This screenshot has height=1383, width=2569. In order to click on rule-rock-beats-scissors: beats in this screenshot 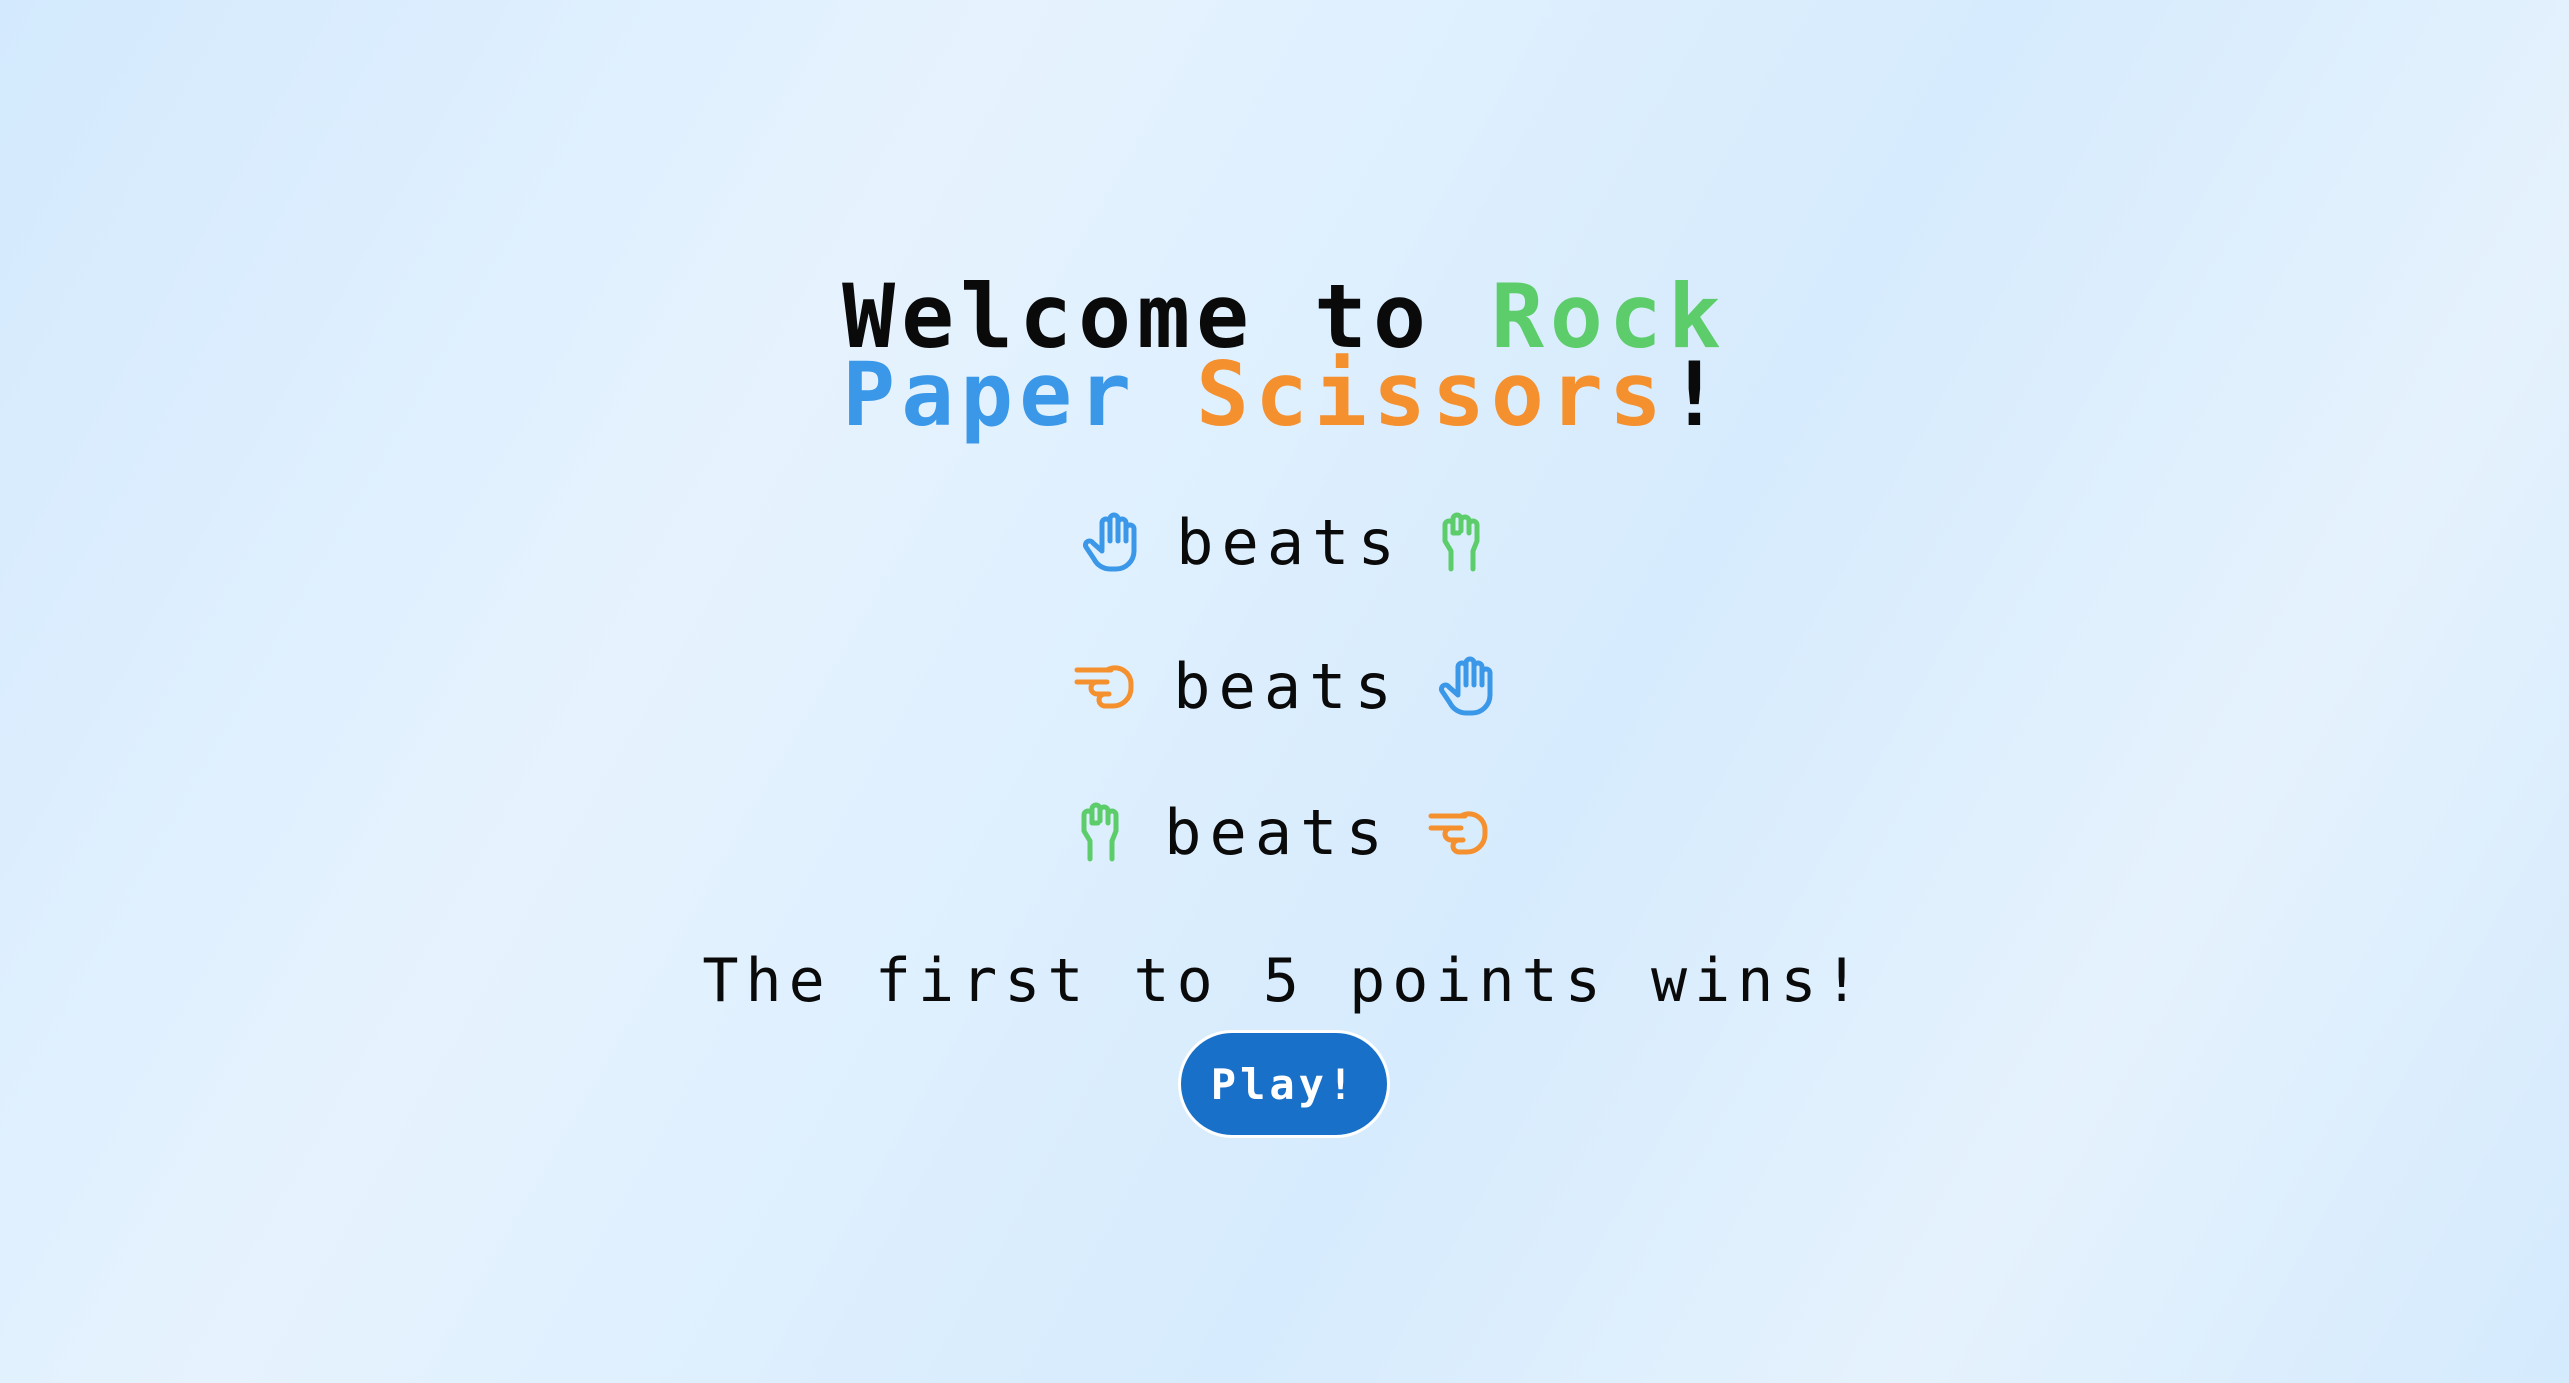, I will do `click(1284, 832)`.